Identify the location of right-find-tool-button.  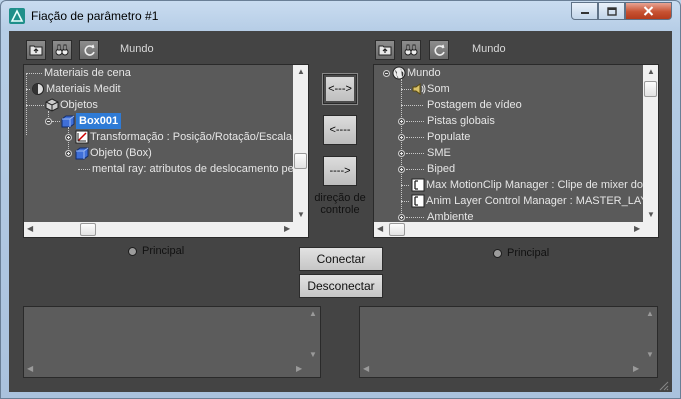
(411, 50).